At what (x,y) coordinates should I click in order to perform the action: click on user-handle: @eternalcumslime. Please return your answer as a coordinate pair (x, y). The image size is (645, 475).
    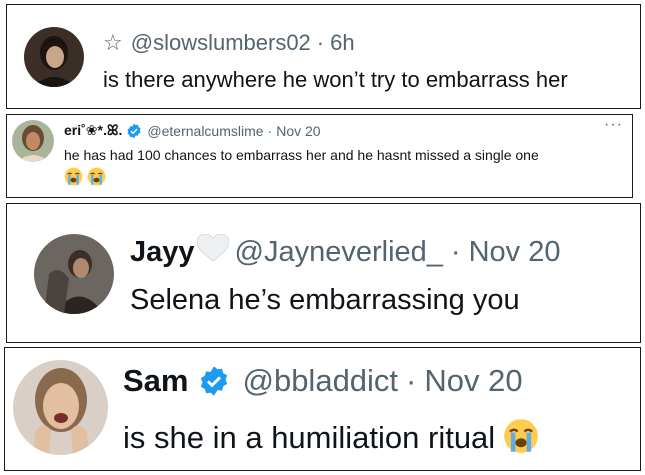
    Looking at the image, I should click on (205, 131).